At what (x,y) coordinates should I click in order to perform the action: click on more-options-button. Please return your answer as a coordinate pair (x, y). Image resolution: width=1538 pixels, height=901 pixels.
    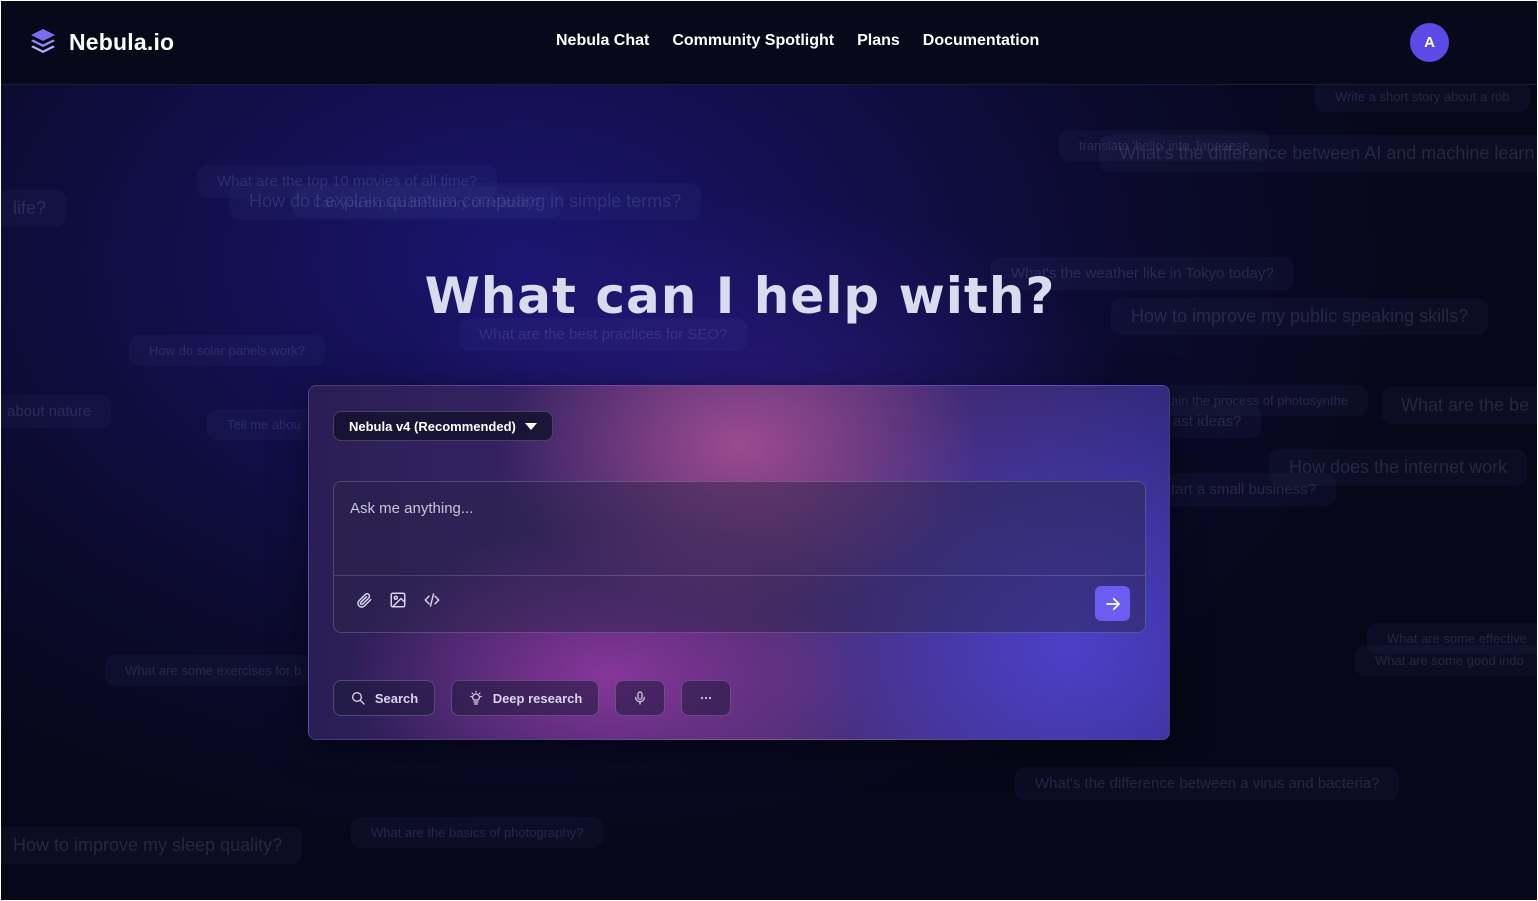
    Looking at the image, I should click on (706, 698).